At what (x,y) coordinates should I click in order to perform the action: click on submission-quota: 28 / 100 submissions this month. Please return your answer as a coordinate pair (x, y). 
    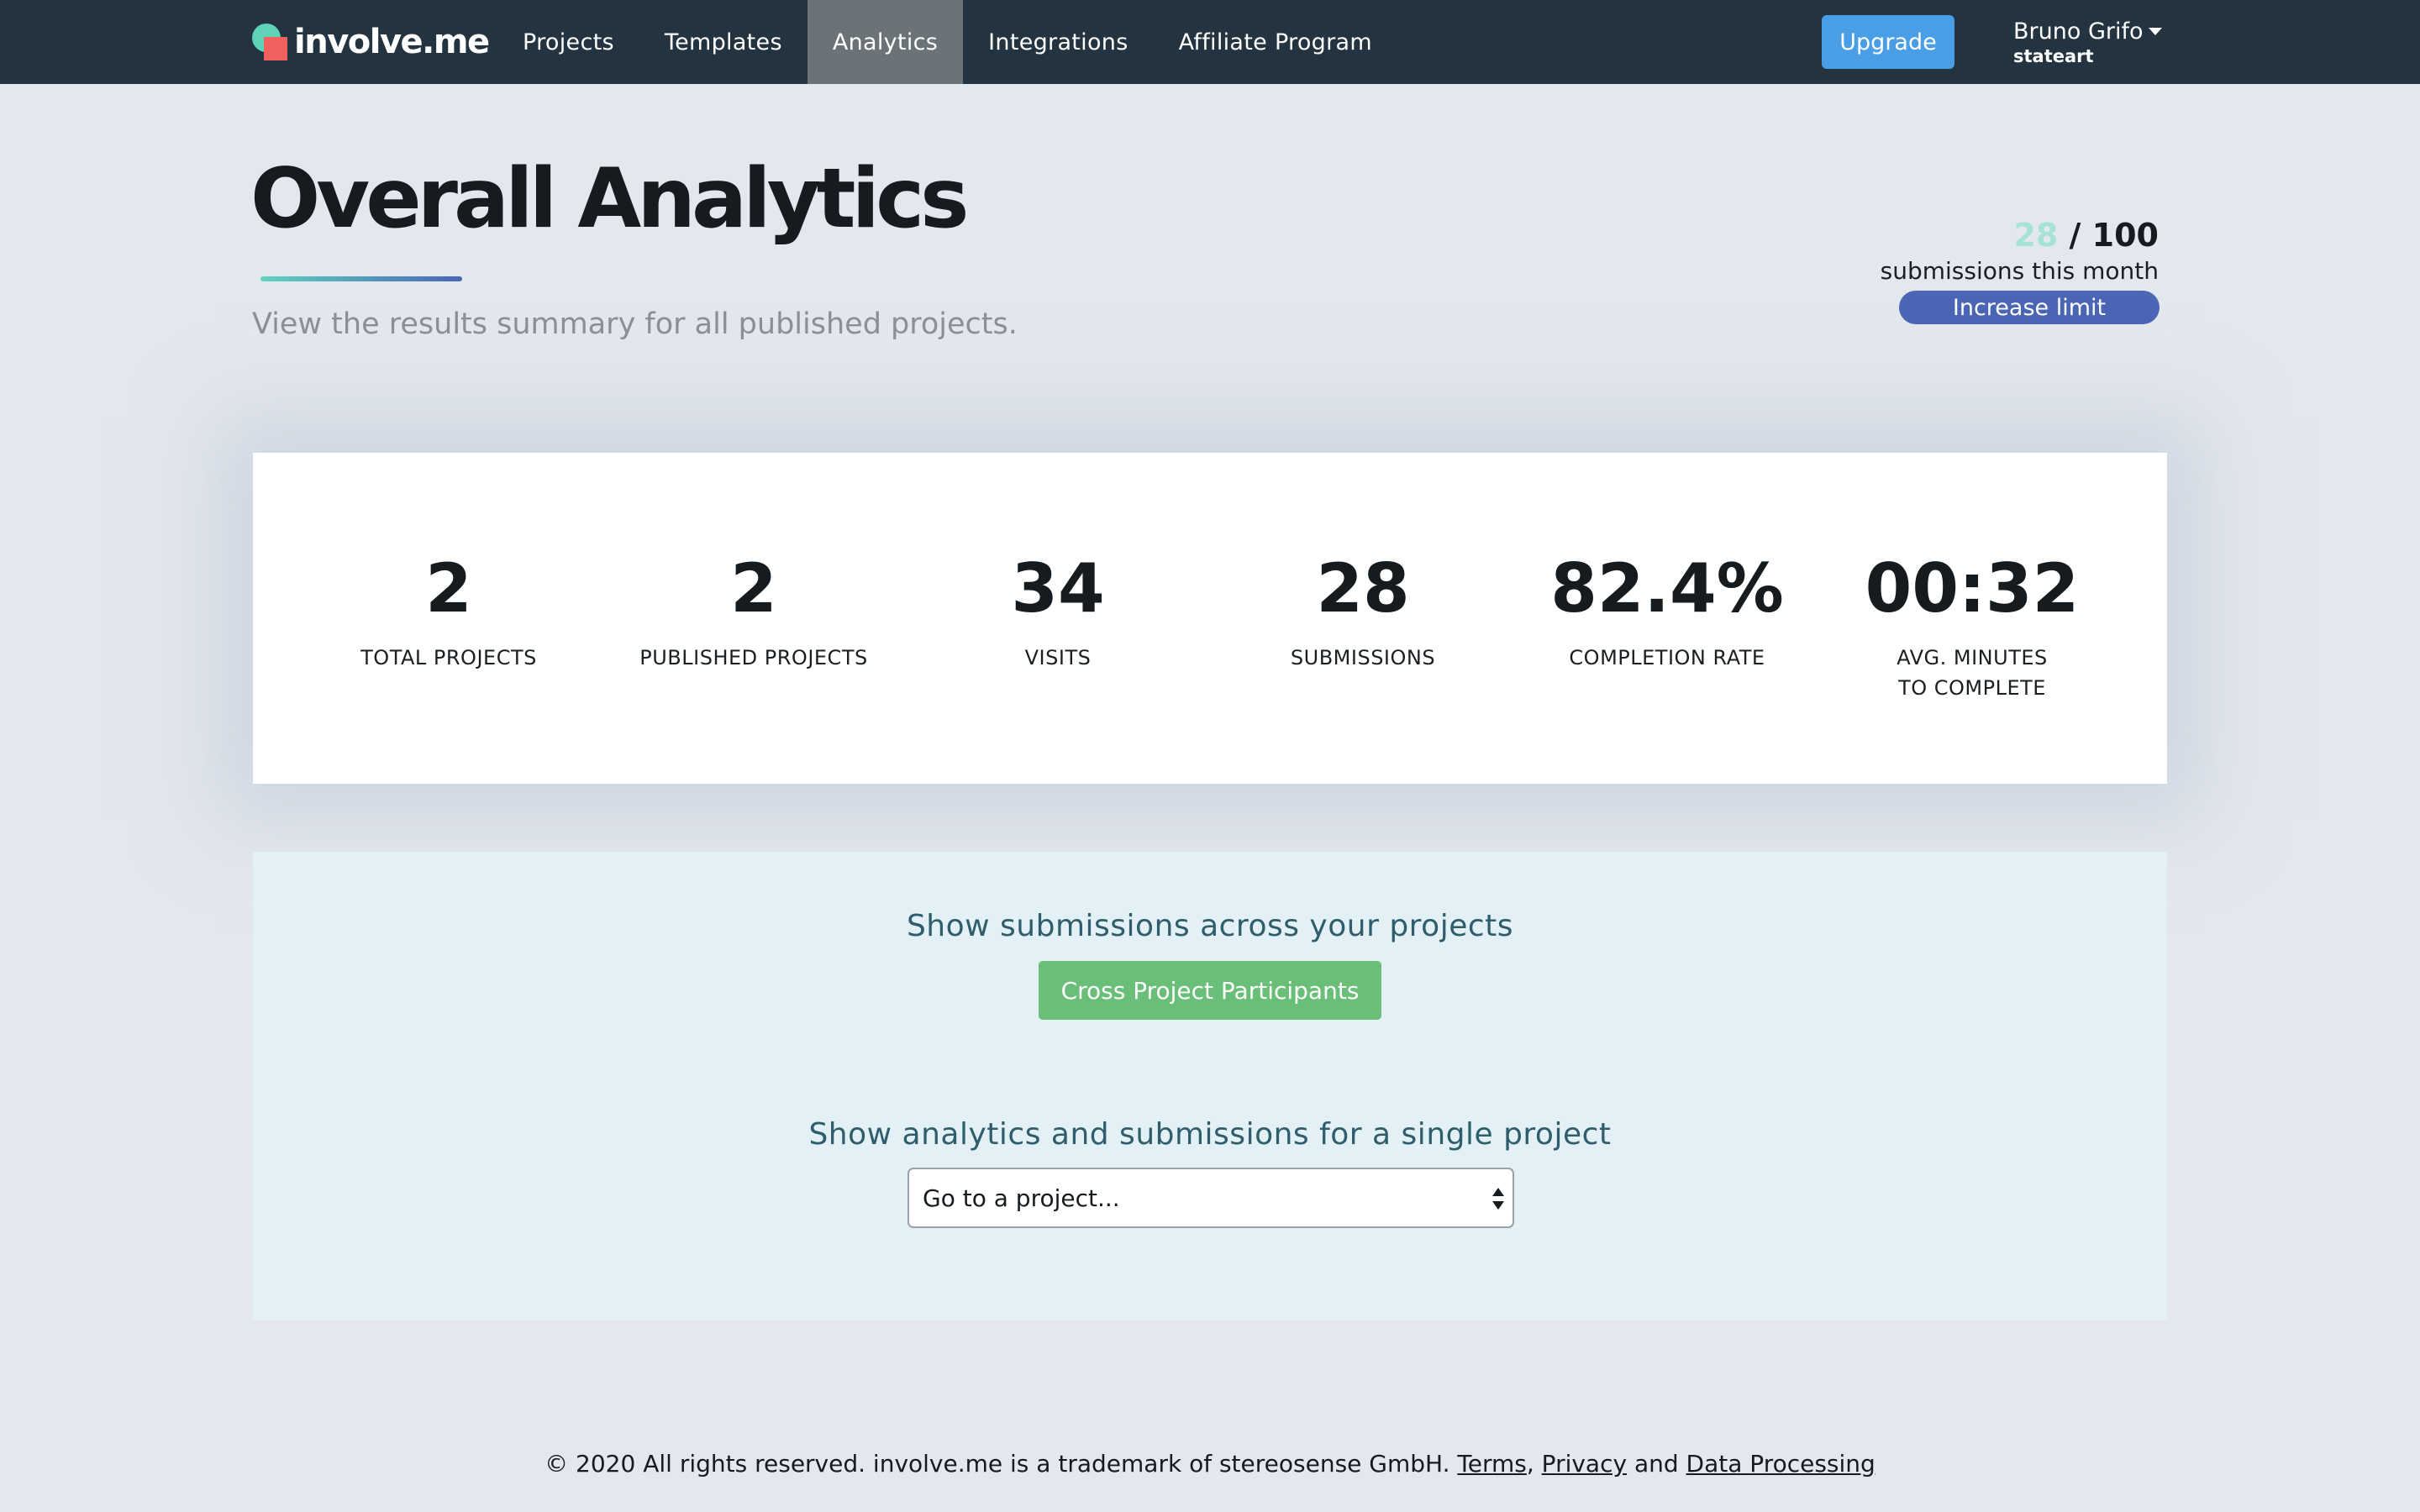
    Looking at the image, I should click on (2020, 251).